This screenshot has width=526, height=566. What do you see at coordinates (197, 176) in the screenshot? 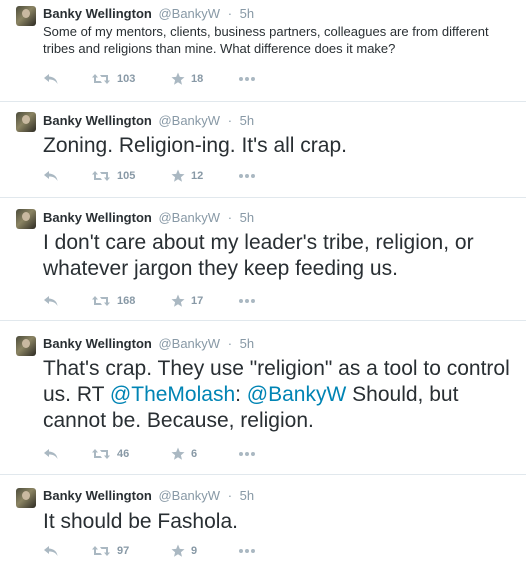
I see `favorite-count: 12` at bounding box center [197, 176].